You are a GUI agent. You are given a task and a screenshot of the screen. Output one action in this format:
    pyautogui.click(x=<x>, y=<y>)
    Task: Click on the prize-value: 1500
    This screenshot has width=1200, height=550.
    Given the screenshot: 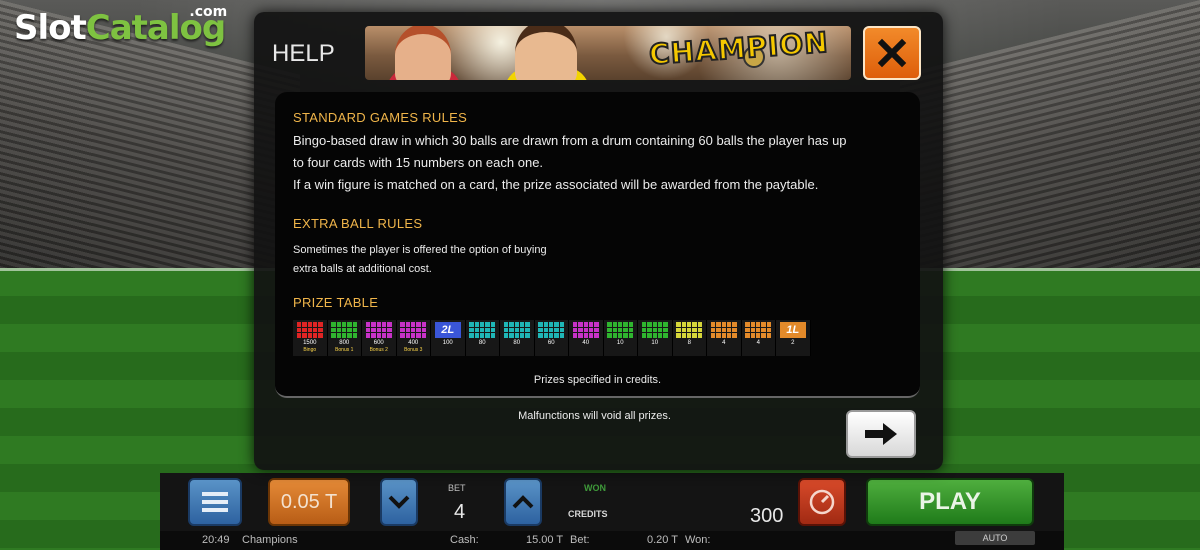 What is the action you would take?
    pyautogui.click(x=310, y=343)
    